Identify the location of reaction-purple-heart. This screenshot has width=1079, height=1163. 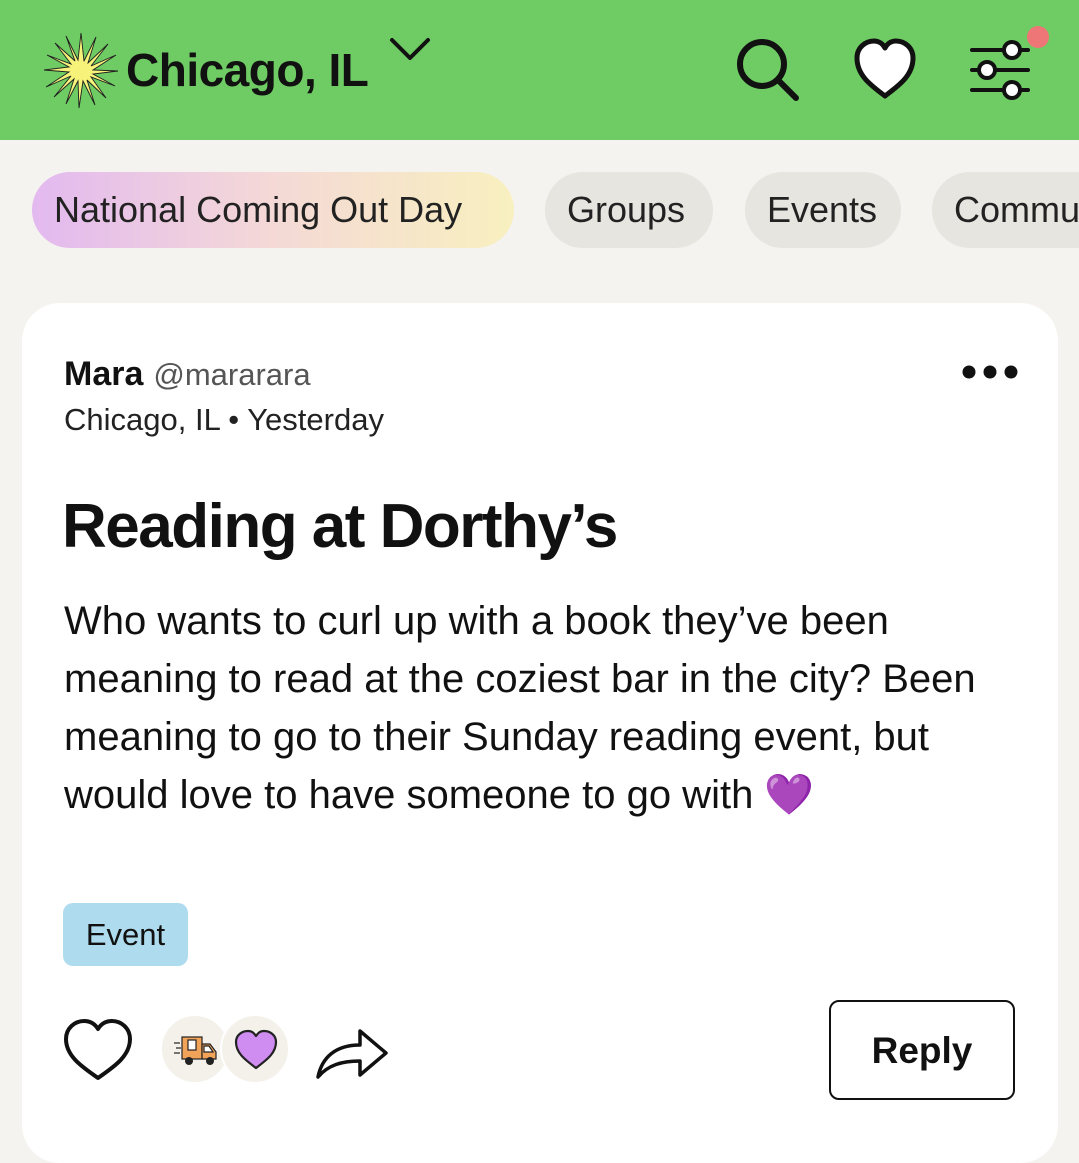
(255, 1049).